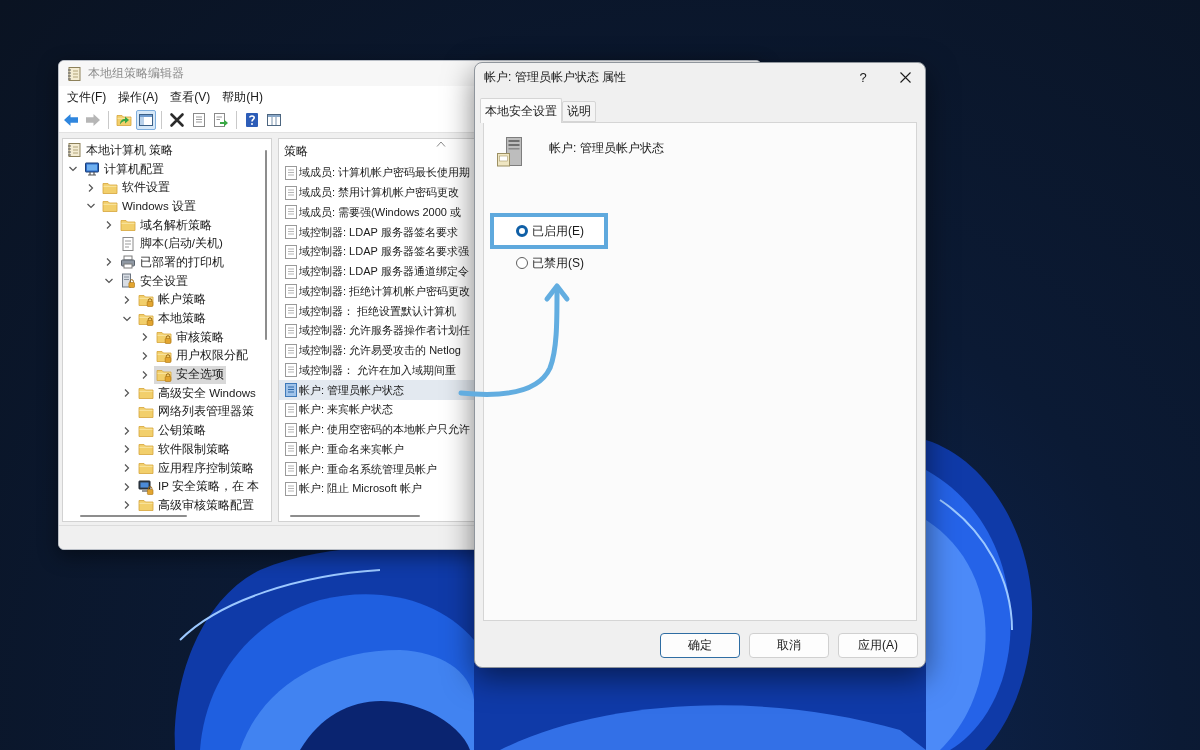 The width and height of the screenshot is (1200, 750). Describe the element at coordinates (606, 148) in the screenshot. I see `policy-name: 帐户: 管理员帐户状态` at that location.